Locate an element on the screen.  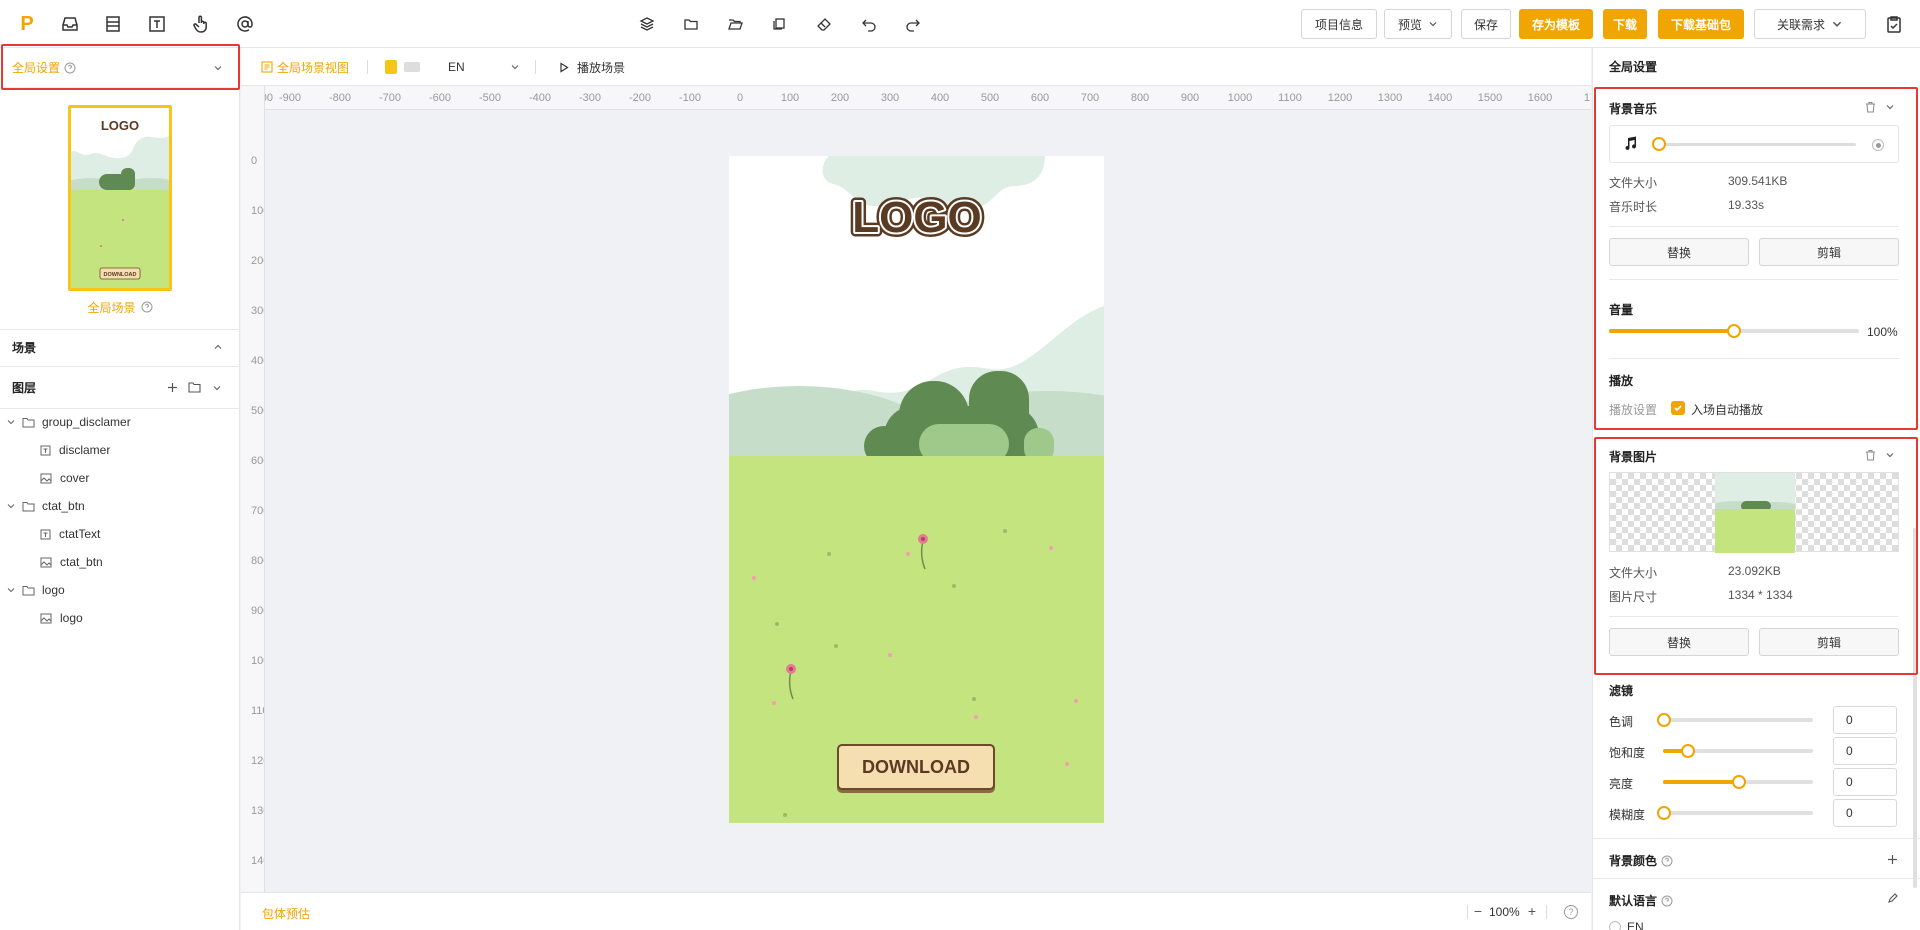
bgm-replace-button: 替换 is located at coordinates (1679, 252).